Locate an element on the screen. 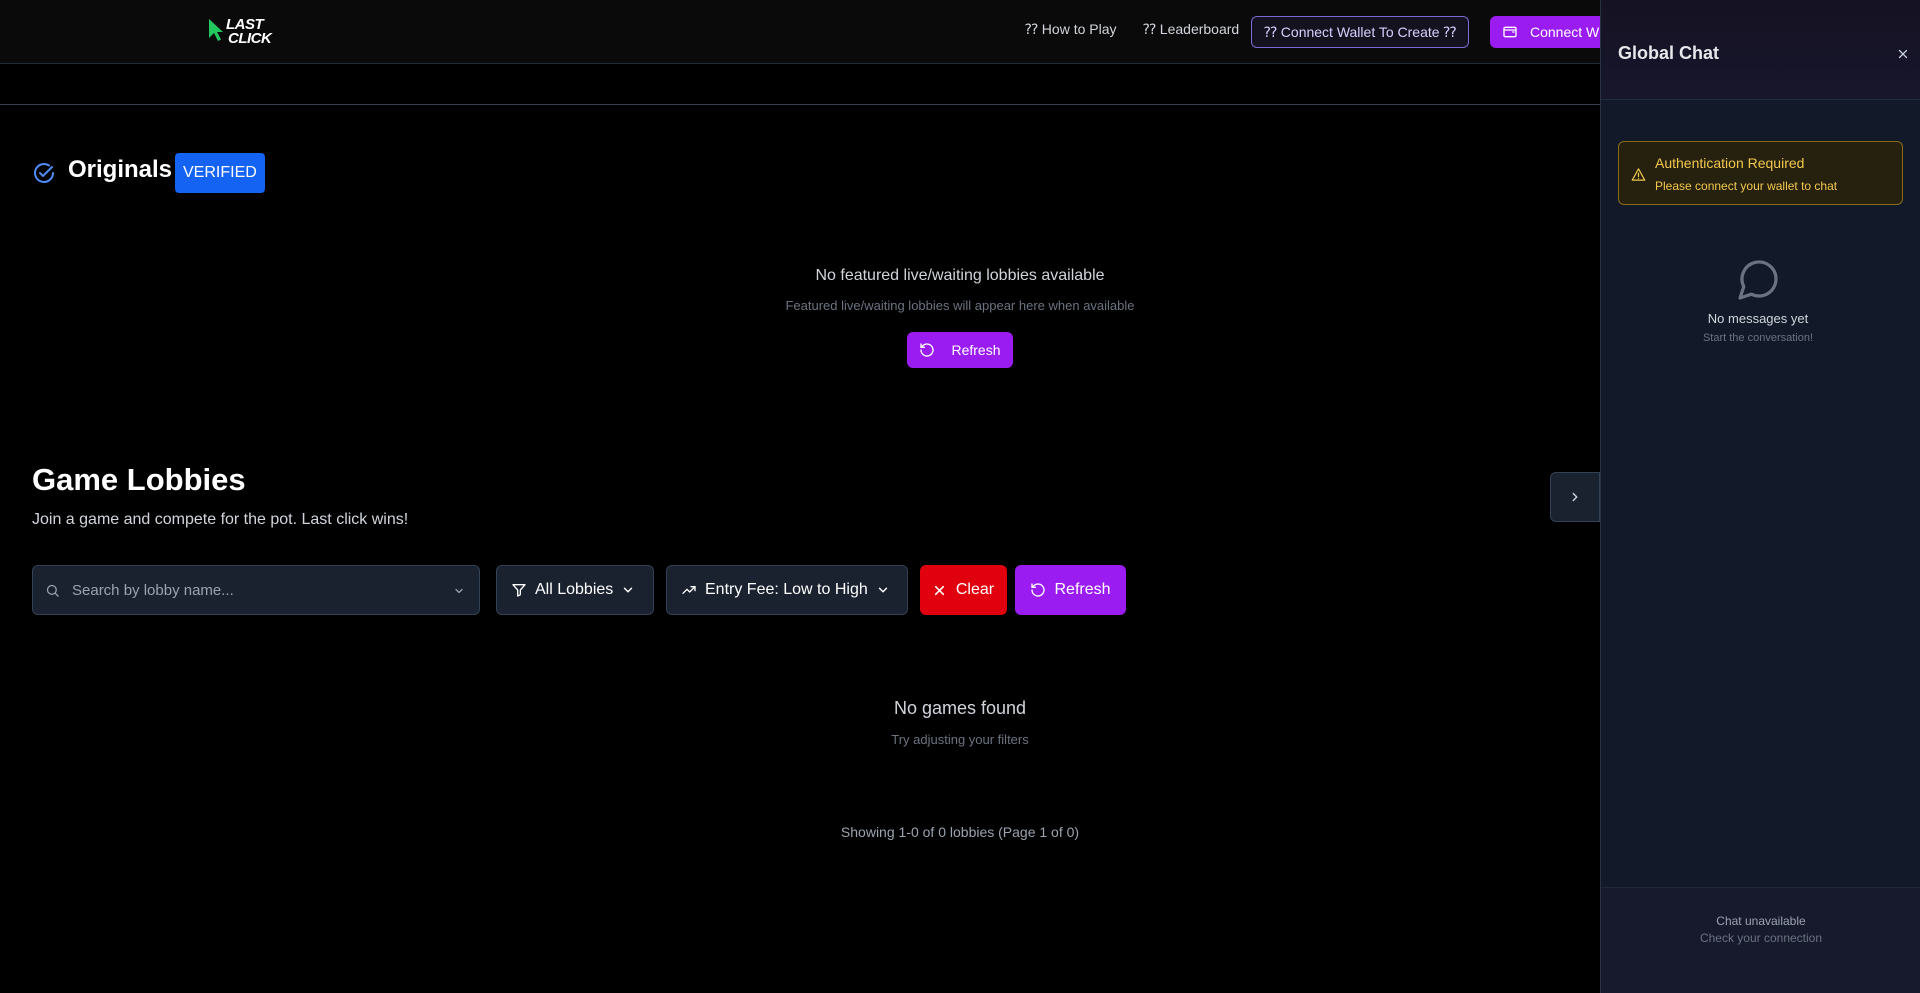 The height and width of the screenshot is (993, 1920). sort-label: Entry Fee: Low to High is located at coordinates (786, 589).